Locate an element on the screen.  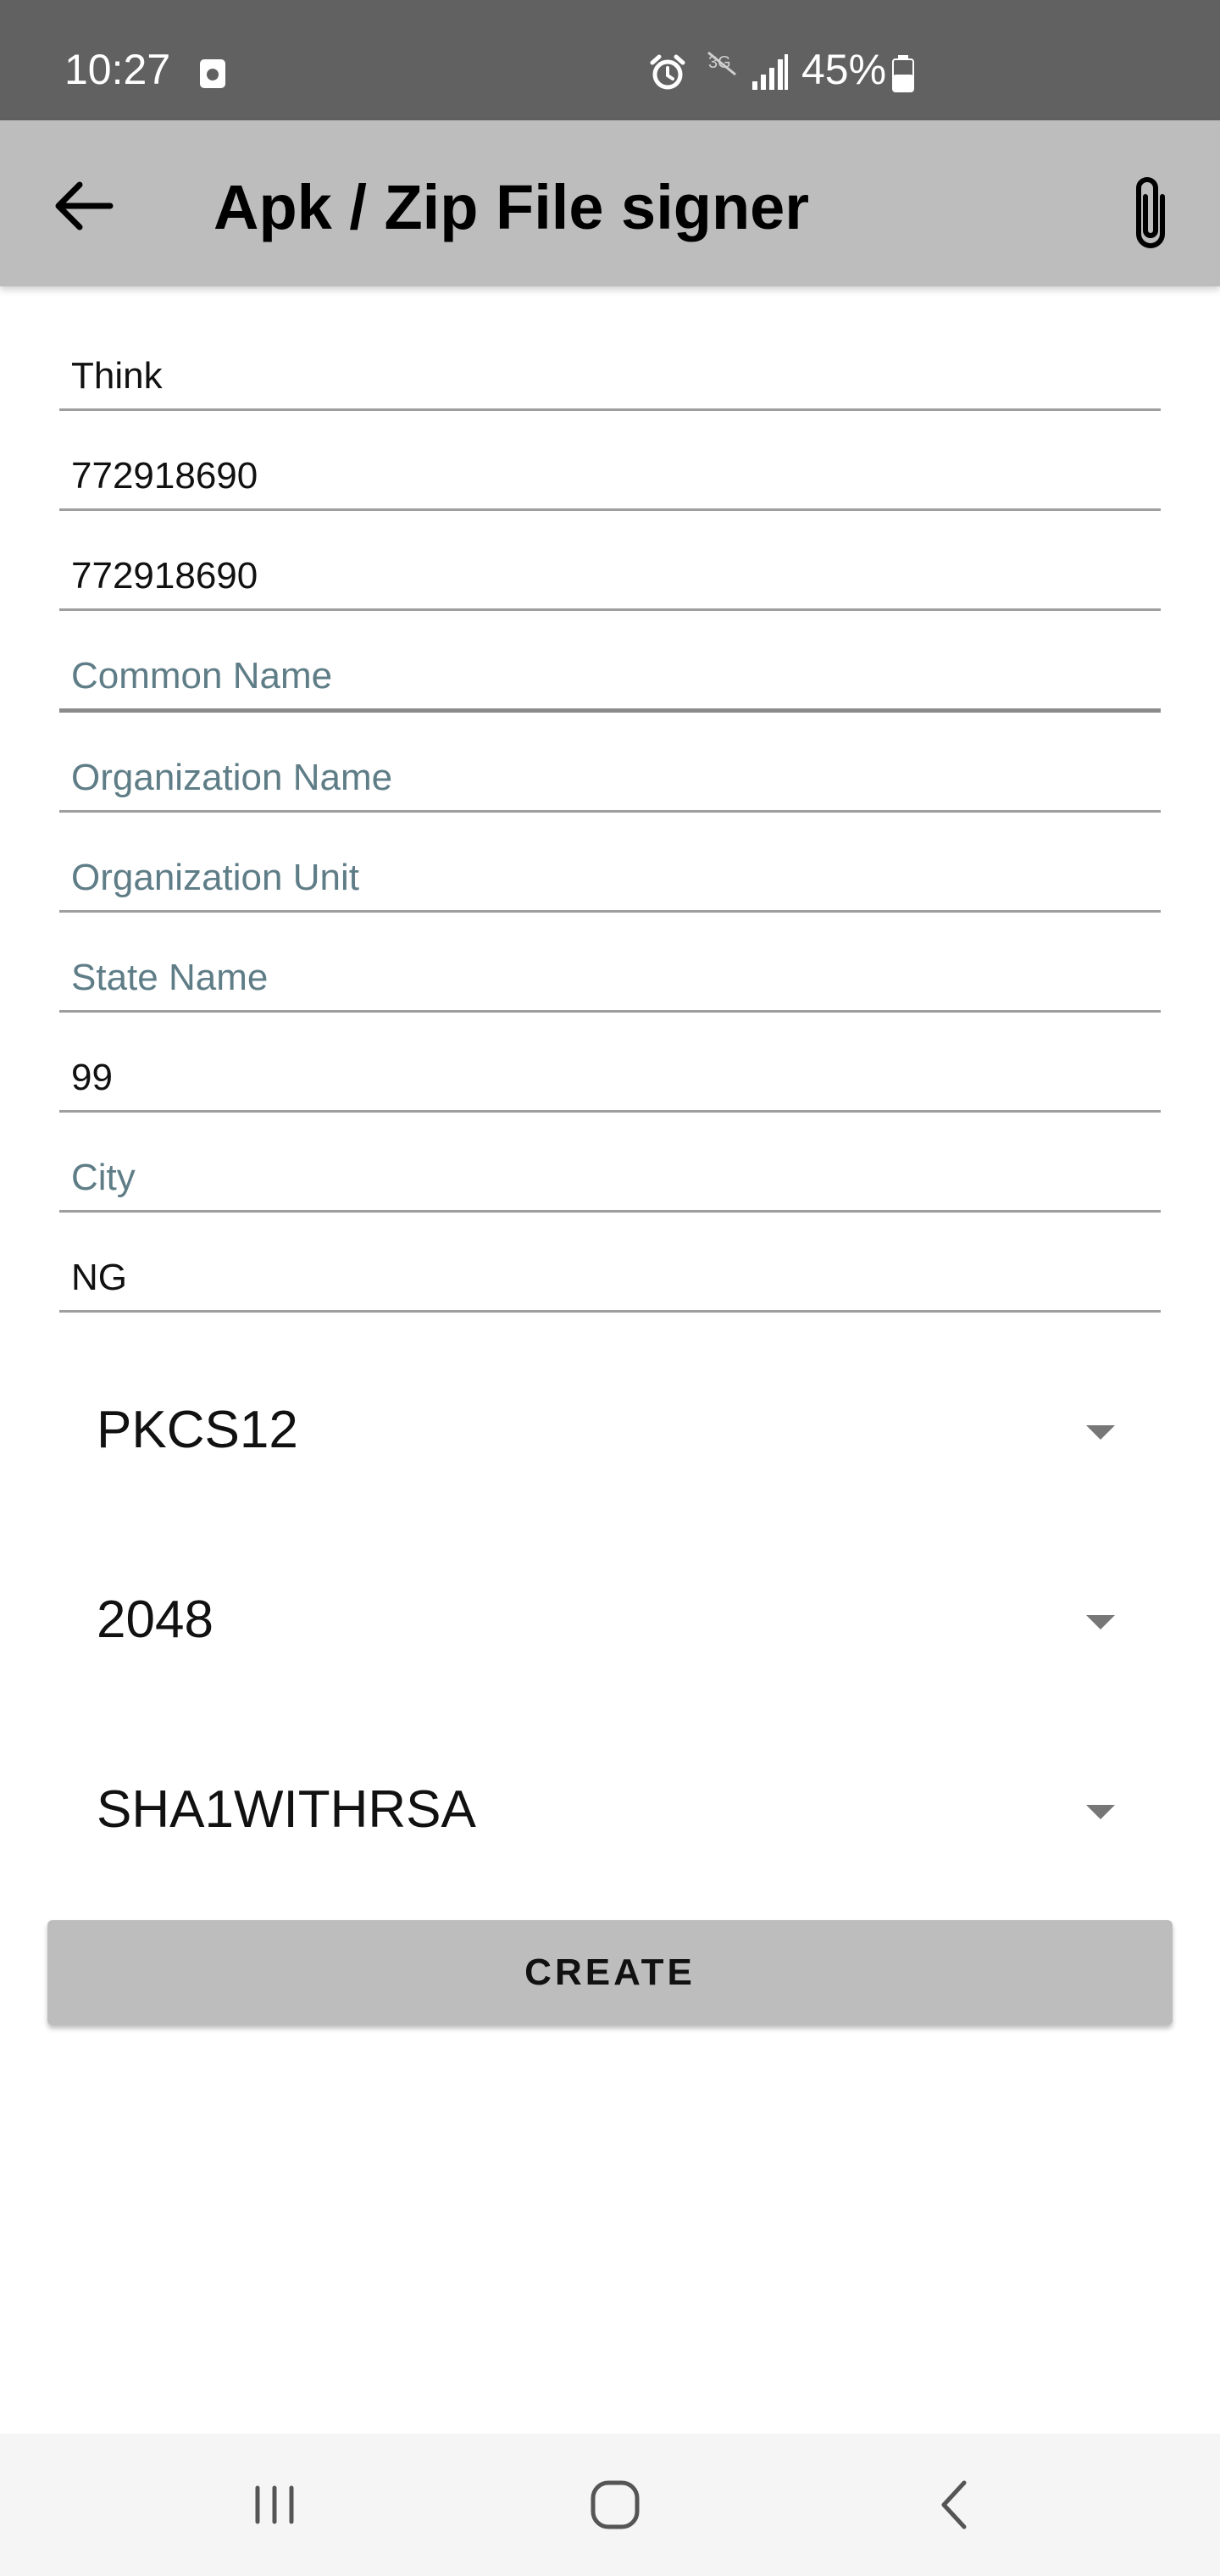
page-title: Apk / Zip File signer is located at coordinates (512, 207).